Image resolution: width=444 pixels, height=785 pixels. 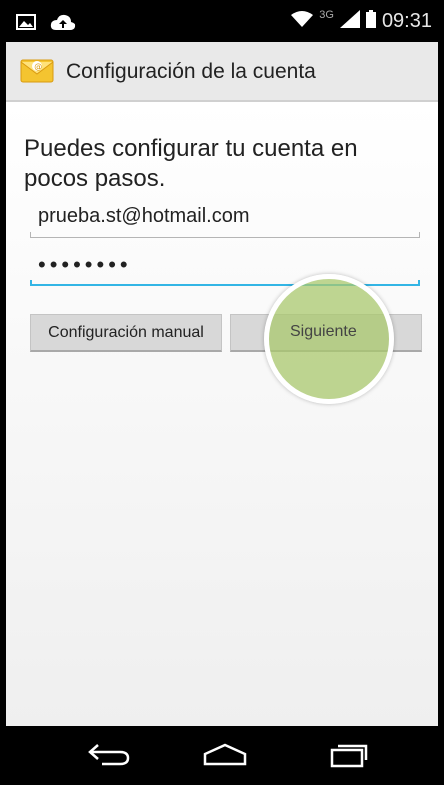 What do you see at coordinates (370, 21) in the screenshot?
I see `battery-icon` at bounding box center [370, 21].